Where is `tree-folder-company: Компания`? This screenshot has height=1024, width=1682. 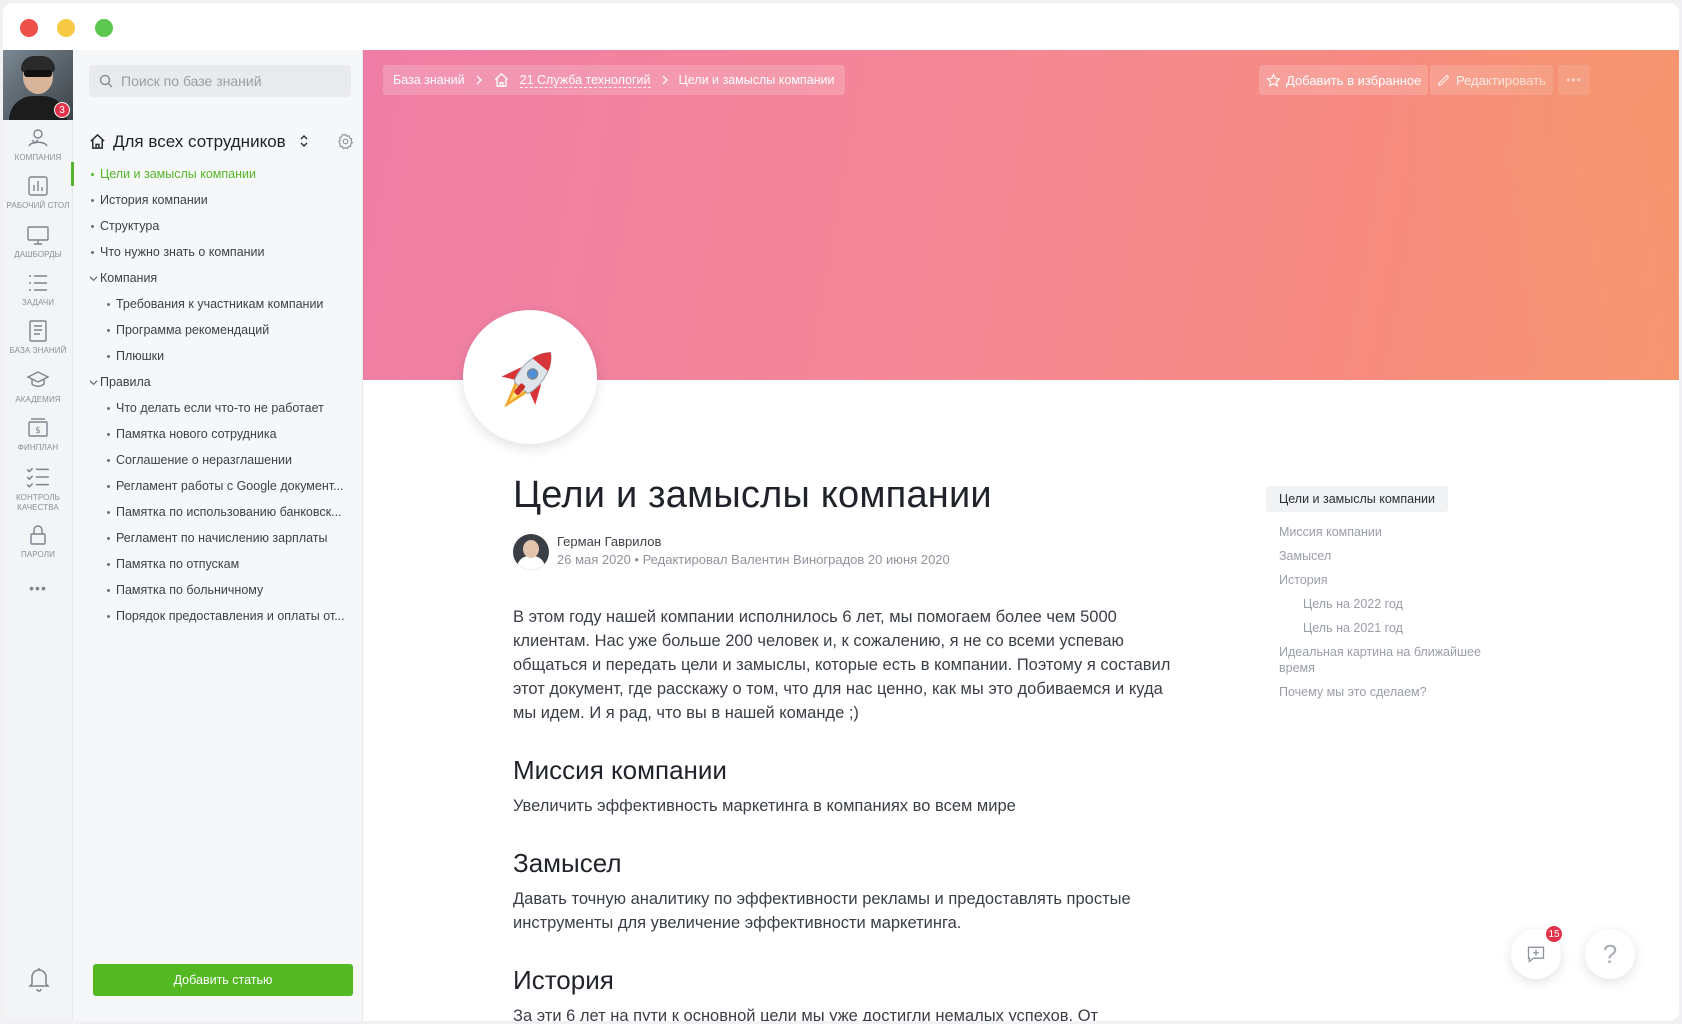 tree-folder-company: Компания is located at coordinates (220, 280).